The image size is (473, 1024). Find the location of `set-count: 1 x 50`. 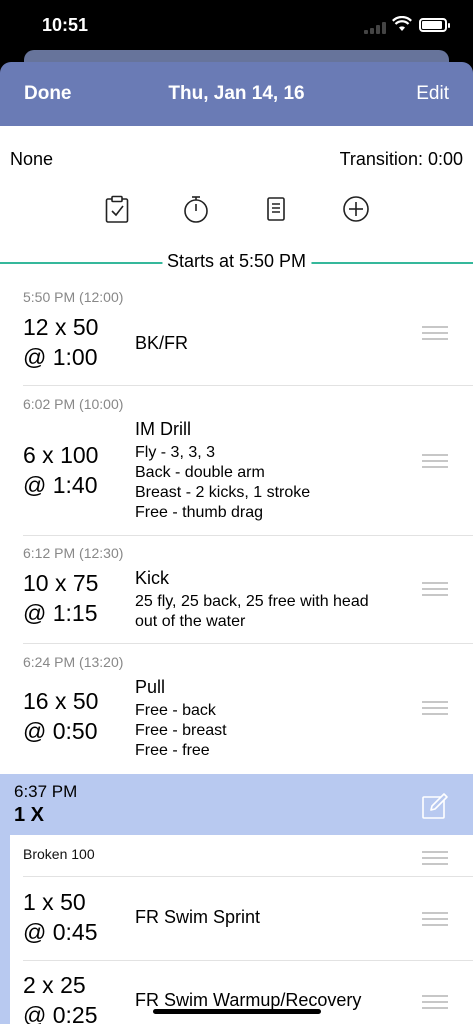

set-count: 1 x 50 is located at coordinates (54, 902).